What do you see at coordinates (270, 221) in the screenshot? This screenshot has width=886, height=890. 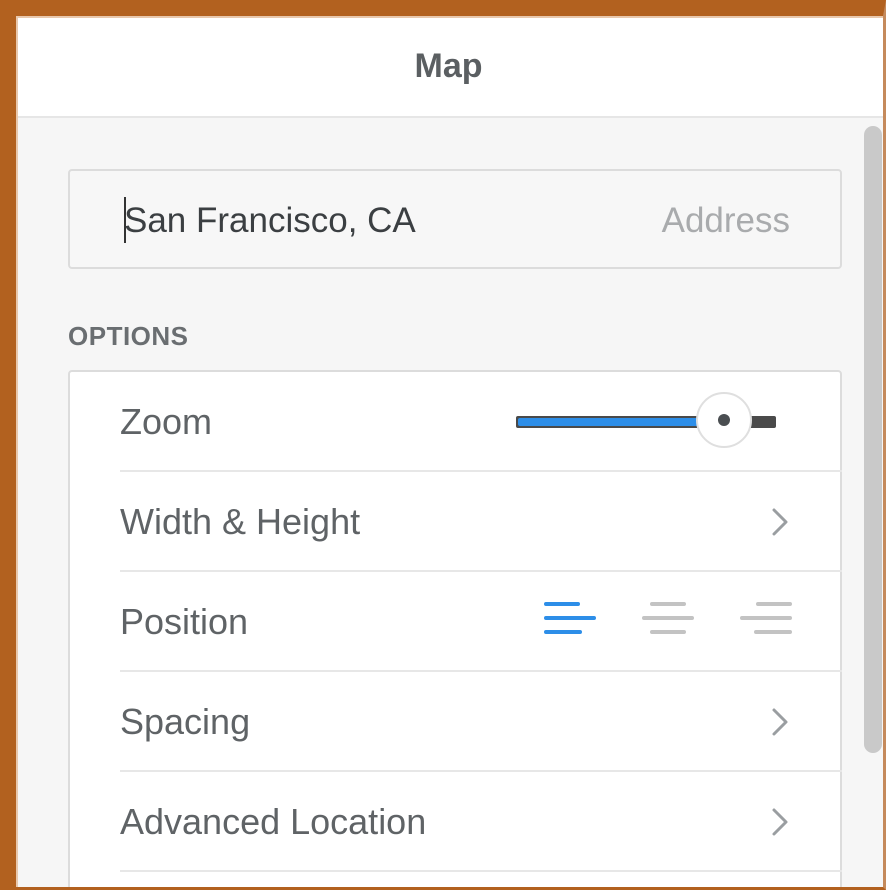 I see `address-input: San Francisco, CA` at bounding box center [270, 221].